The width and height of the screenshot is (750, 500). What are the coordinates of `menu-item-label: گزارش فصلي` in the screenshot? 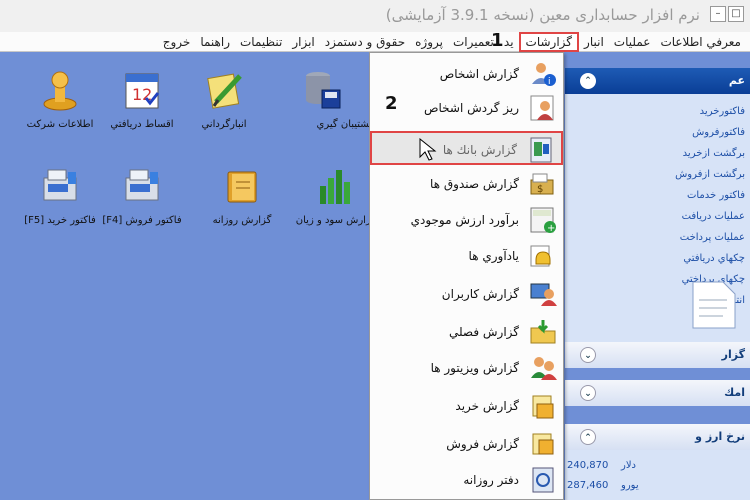 It's located at (483, 332).